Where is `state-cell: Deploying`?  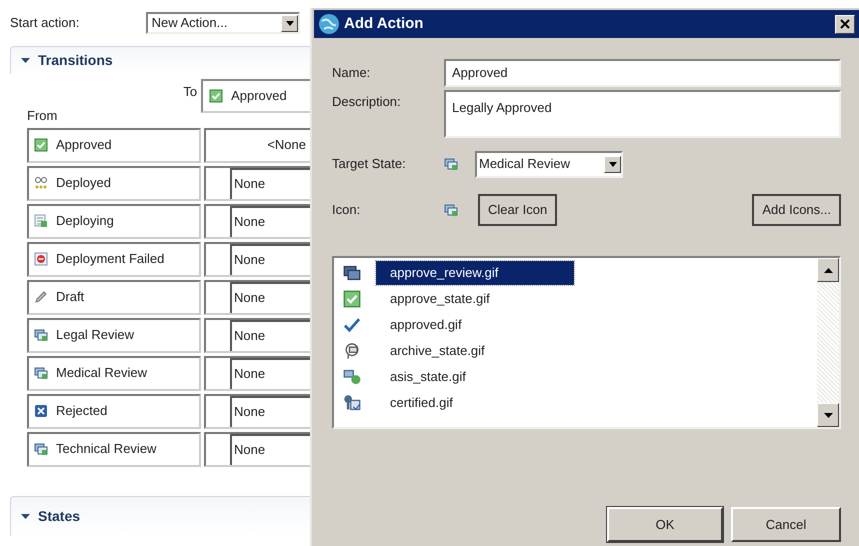
state-cell: Deploying is located at coordinates (114, 221).